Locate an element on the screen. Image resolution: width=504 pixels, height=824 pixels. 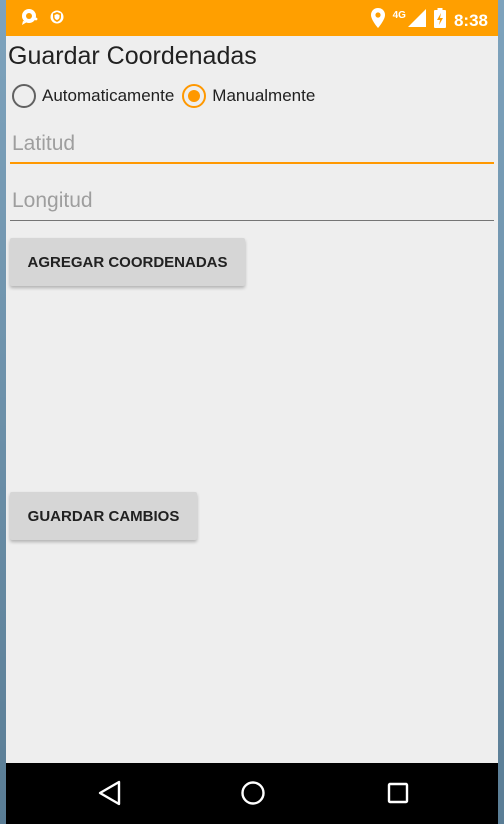
add-coordinates-button: AGREGAR COORDENADAS is located at coordinates (127, 262).